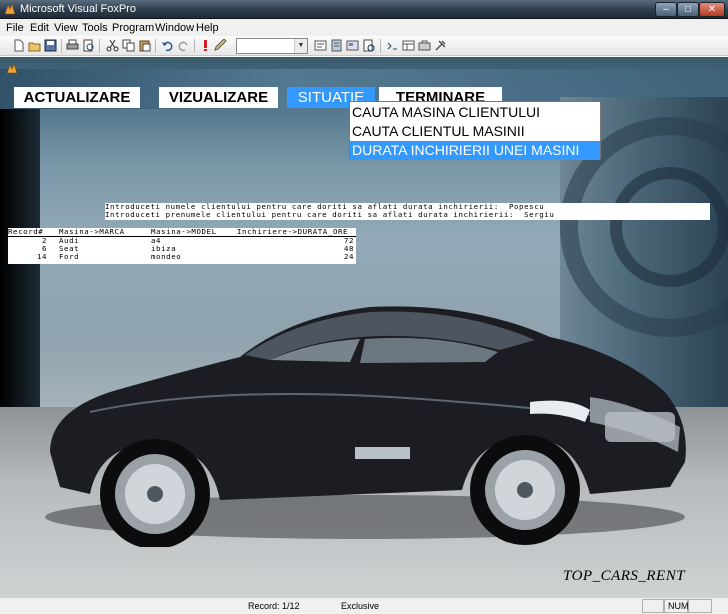  Describe the element at coordinates (293, 231) in the screenshot. I see `header-durata: Inchiriere->DURATA_ORE` at that location.